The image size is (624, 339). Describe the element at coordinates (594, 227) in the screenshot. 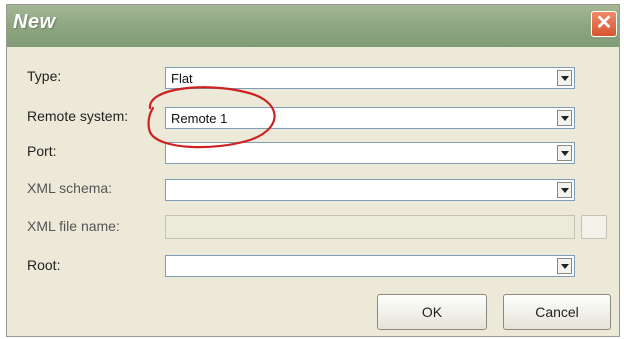

I see `browse-button` at that location.